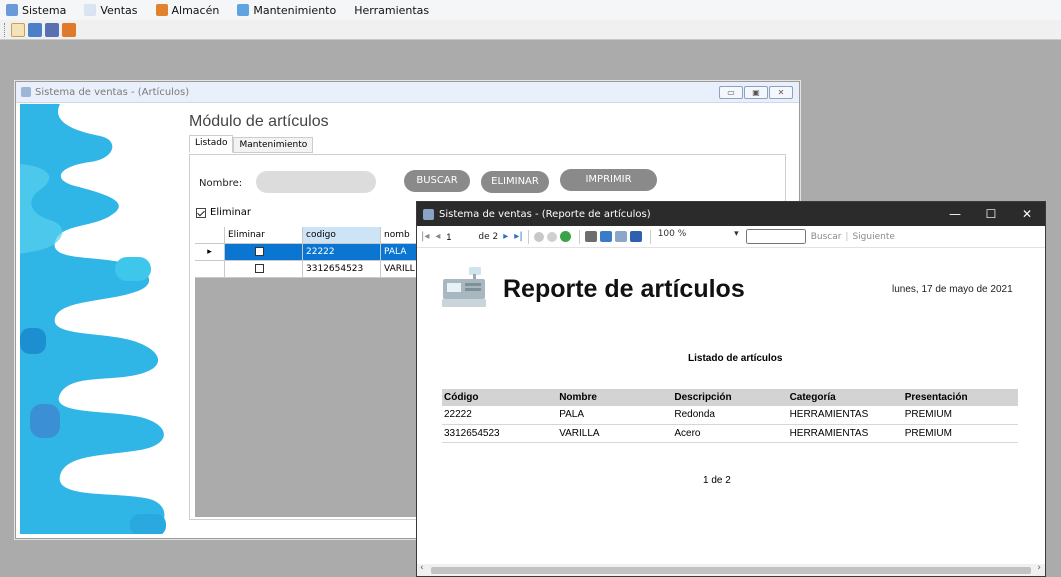 This screenshot has width=1061, height=577. I want to click on decorative-wave-panel, so click(98, 319).